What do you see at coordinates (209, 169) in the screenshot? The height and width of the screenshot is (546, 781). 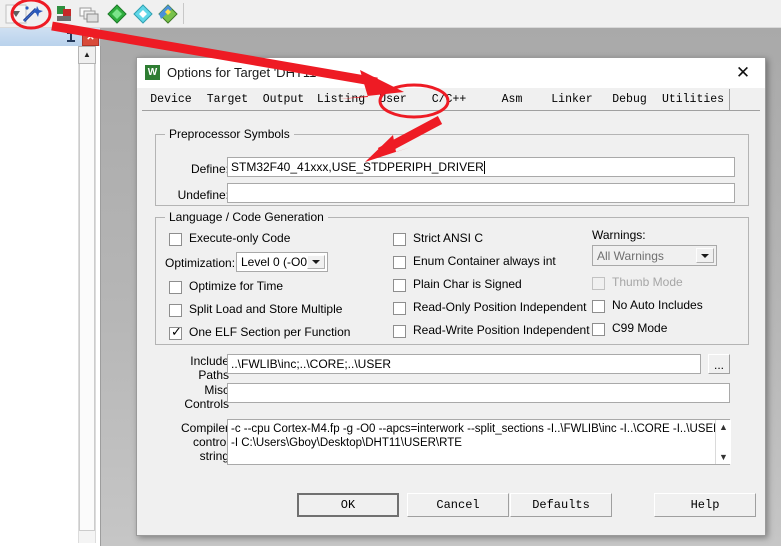 I see `define-label: Define:` at bounding box center [209, 169].